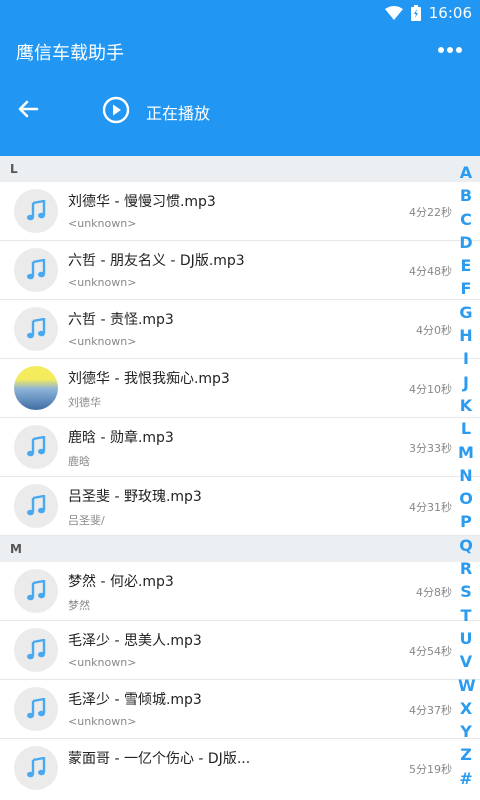 The height and width of the screenshot is (800, 480). Describe the element at coordinates (240, 709) in the screenshot. I see `song-row: 毛泽少 - 雪倾城.mp3 <unknown> 4分37秒` at that location.